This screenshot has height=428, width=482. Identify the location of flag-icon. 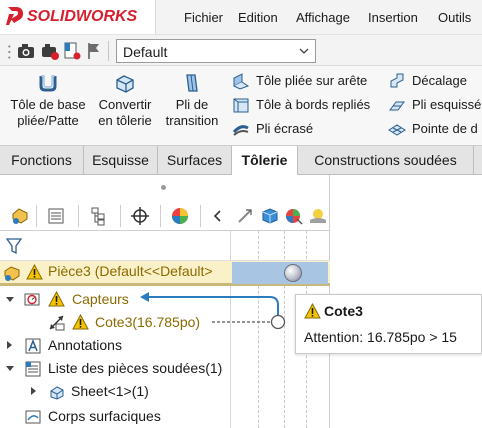
(94, 51).